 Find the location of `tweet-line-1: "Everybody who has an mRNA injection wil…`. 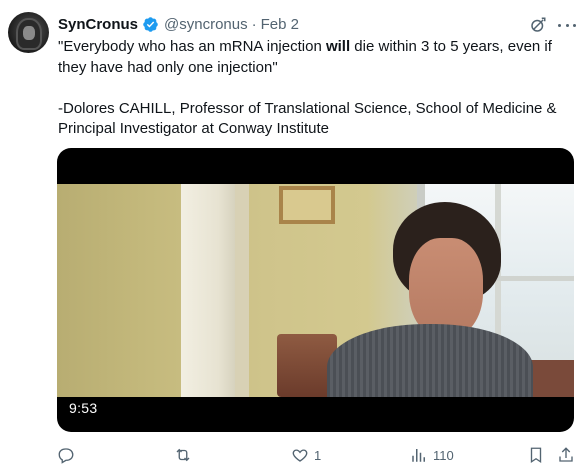

tweet-line-1: "Everybody who has an mRNA injection wil… is located at coordinates (305, 46).